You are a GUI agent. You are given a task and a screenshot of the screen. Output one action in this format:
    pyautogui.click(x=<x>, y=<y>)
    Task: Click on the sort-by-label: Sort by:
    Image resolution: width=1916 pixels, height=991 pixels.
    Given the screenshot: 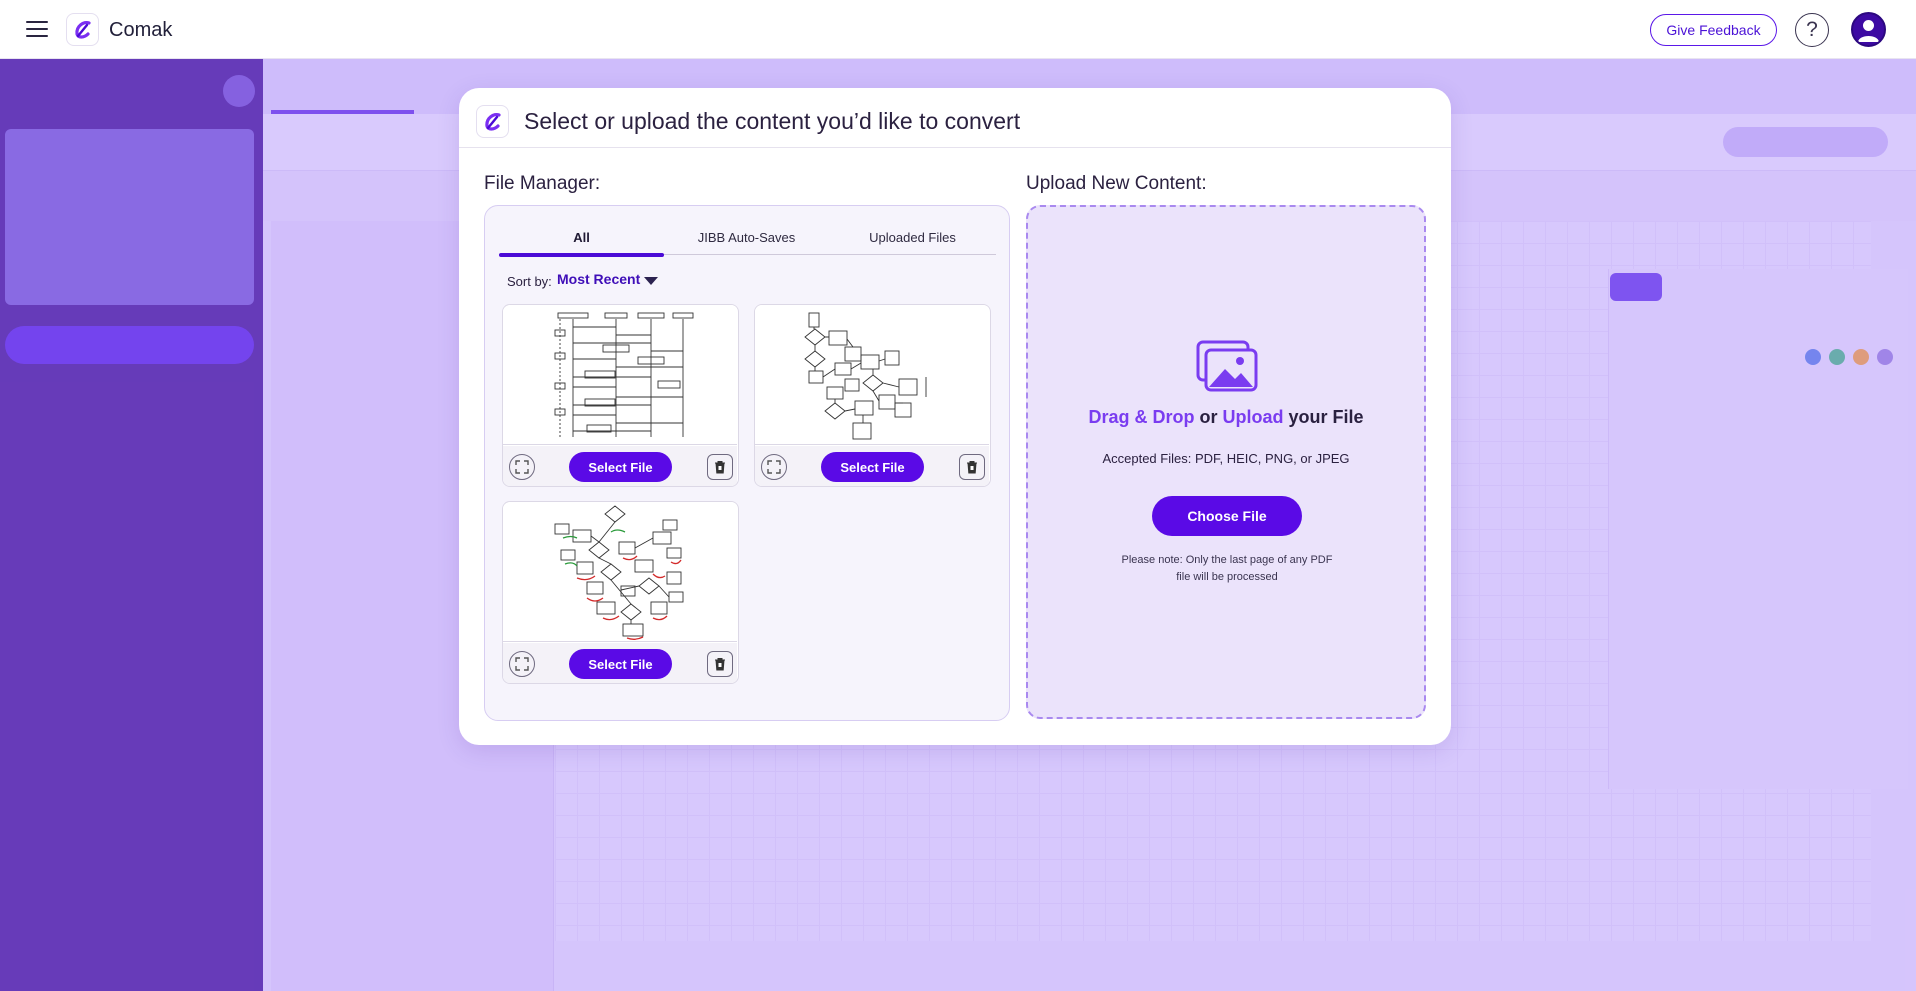 What is the action you would take?
    pyautogui.click(x=529, y=281)
    